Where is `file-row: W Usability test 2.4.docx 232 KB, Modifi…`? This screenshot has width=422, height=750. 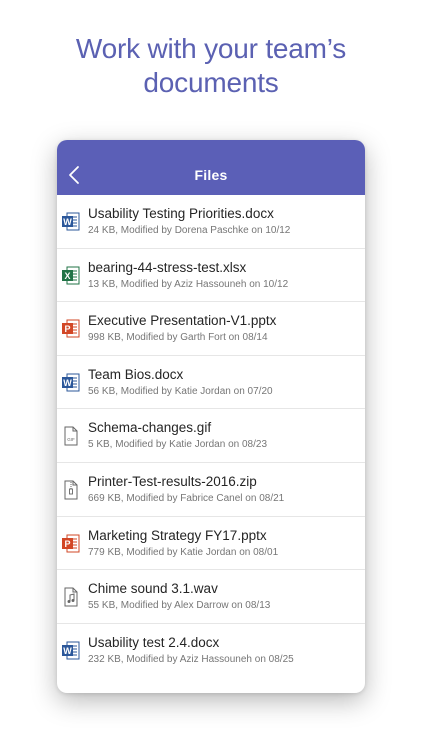 file-row: W Usability test 2.4.docx 232 KB, Modifi… is located at coordinates (211, 651).